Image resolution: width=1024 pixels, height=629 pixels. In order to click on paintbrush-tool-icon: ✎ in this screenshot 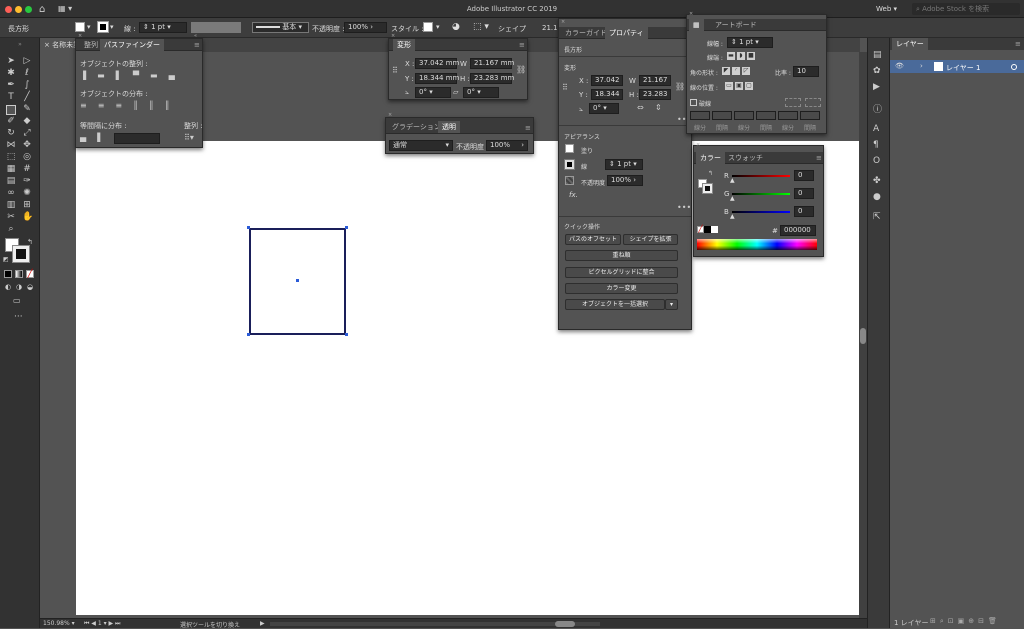, I will do `click(27, 109)`.